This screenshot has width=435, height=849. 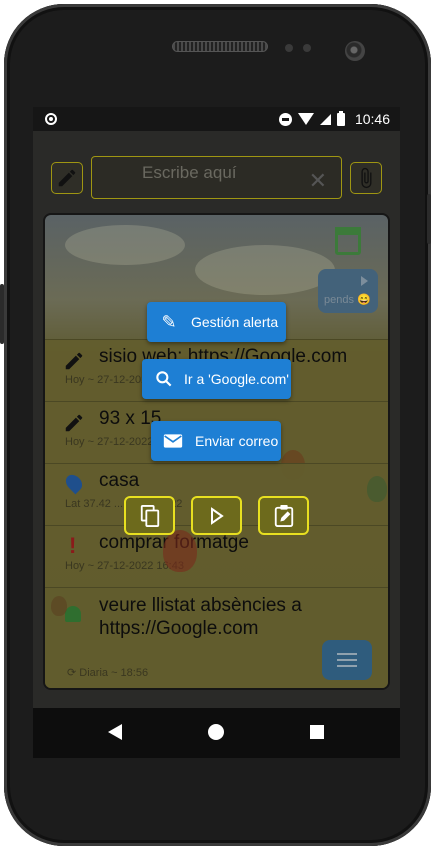 What do you see at coordinates (73, 545) in the screenshot?
I see `exclamation-icon: !` at bounding box center [73, 545].